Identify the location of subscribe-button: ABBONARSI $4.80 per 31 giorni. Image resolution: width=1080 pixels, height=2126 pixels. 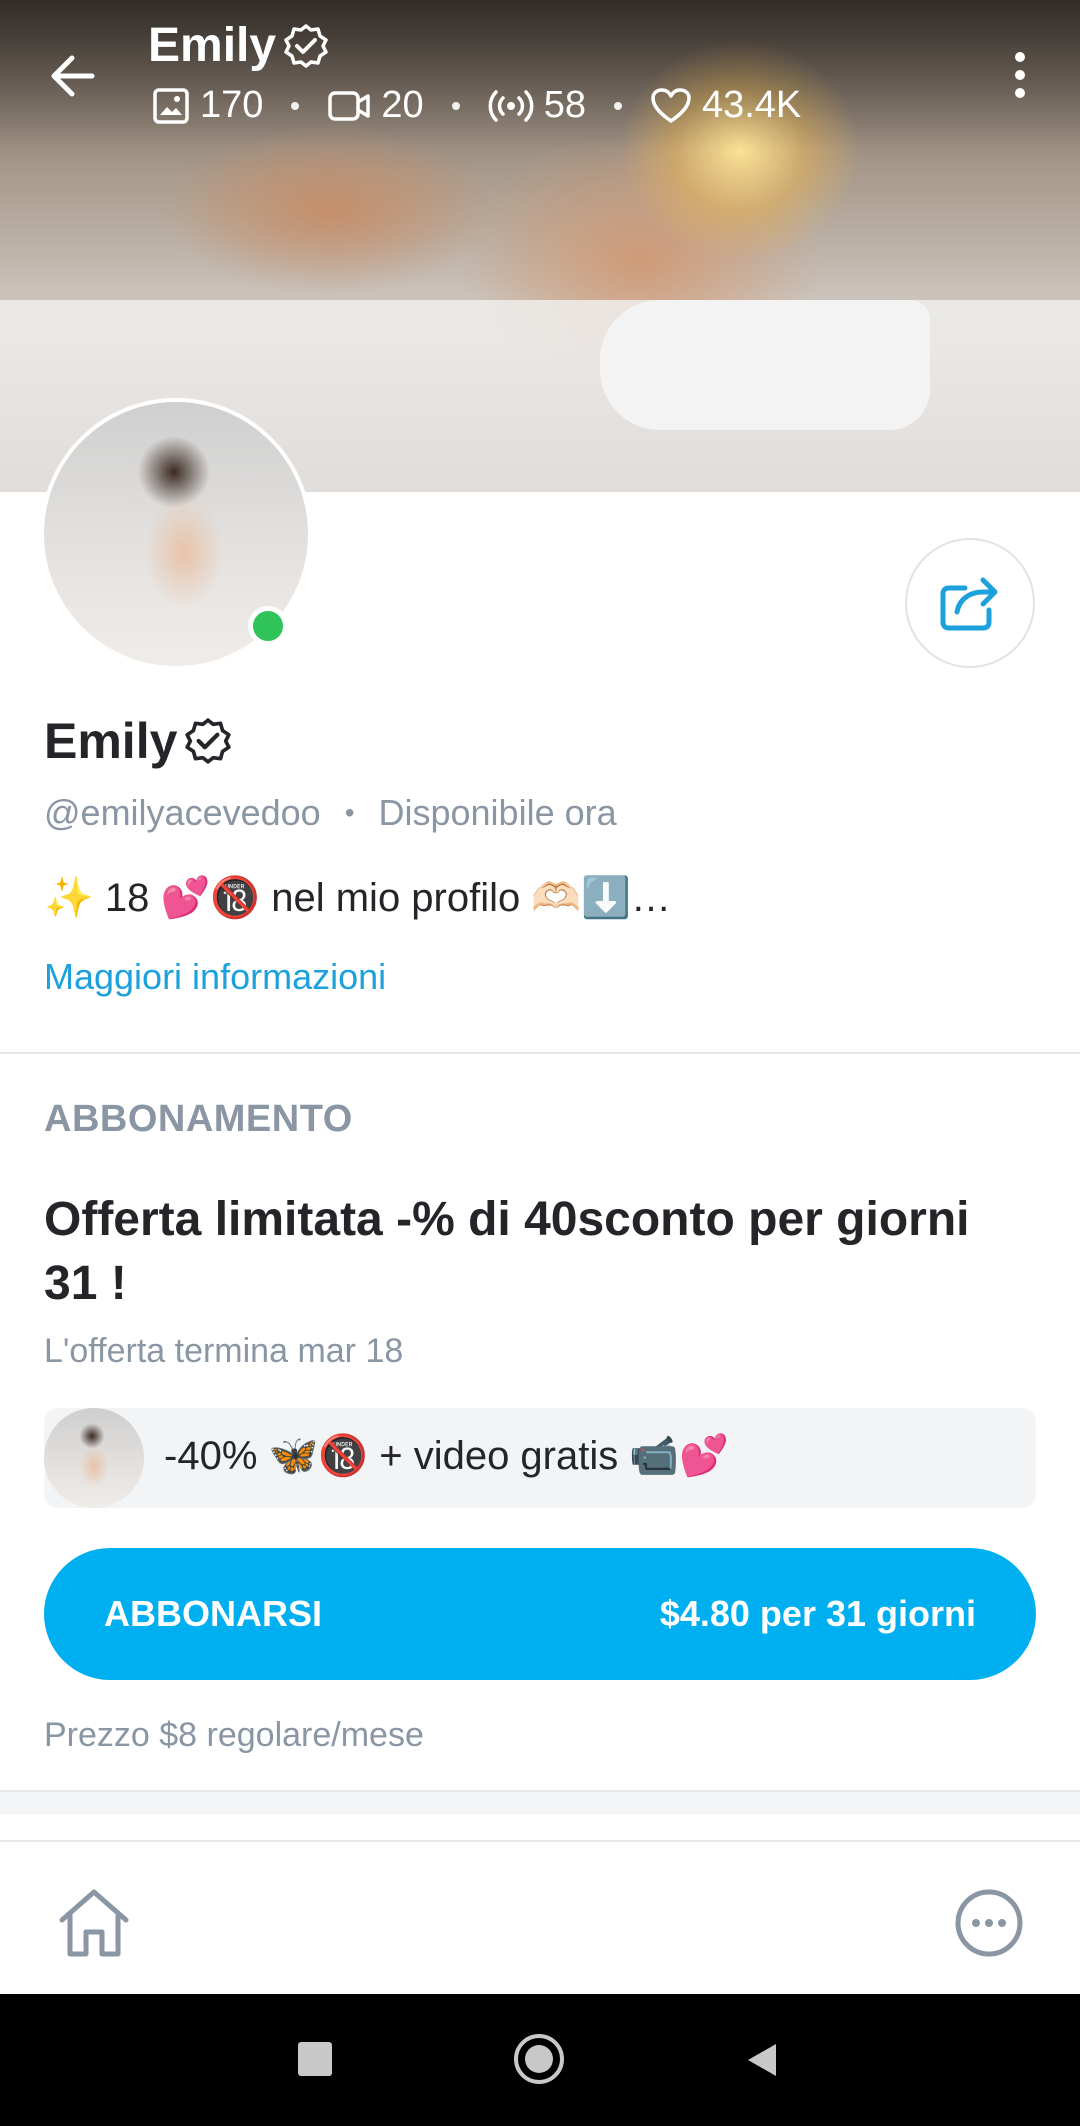
(540, 1614).